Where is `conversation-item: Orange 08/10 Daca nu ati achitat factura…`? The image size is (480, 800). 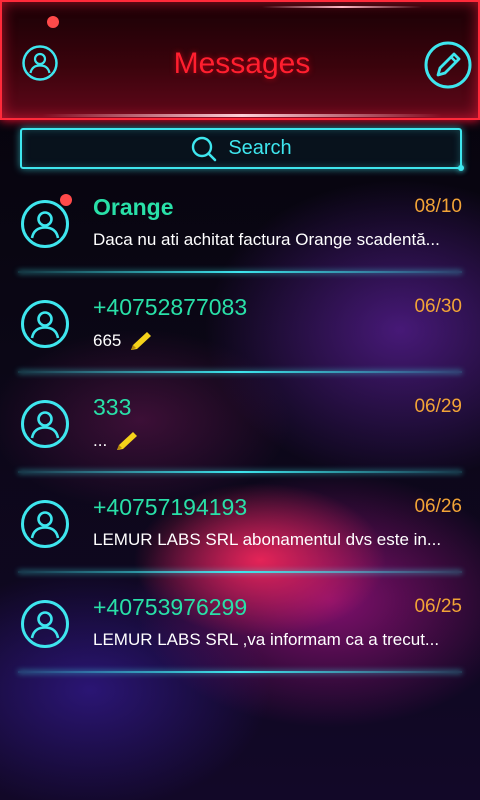
conversation-item: Orange 08/10 Daca nu ati achitat factura… is located at coordinates (240, 228).